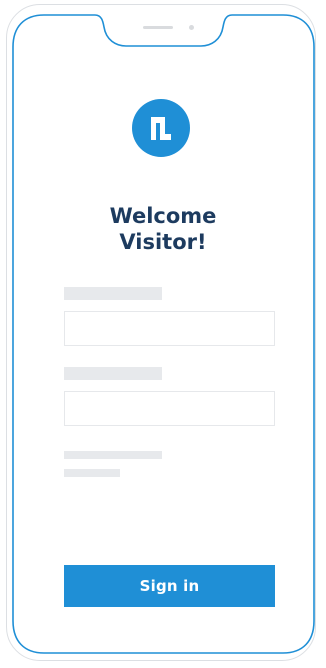 This screenshot has width=326, height=668. I want to click on brand-logo-icon, so click(161, 128).